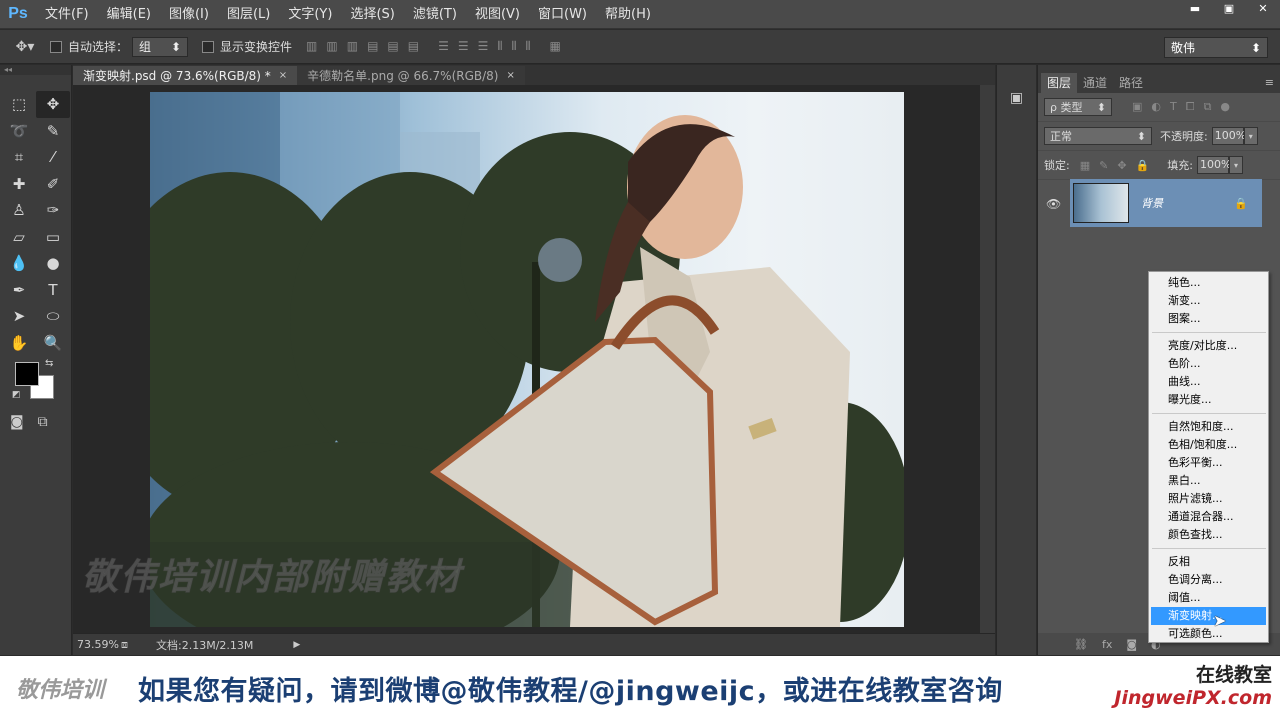 The width and height of the screenshot is (1280, 720). What do you see at coordinates (296, 645) in the screenshot?
I see `status-menu-arrow-icon: ▶` at bounding box center [296, 645].